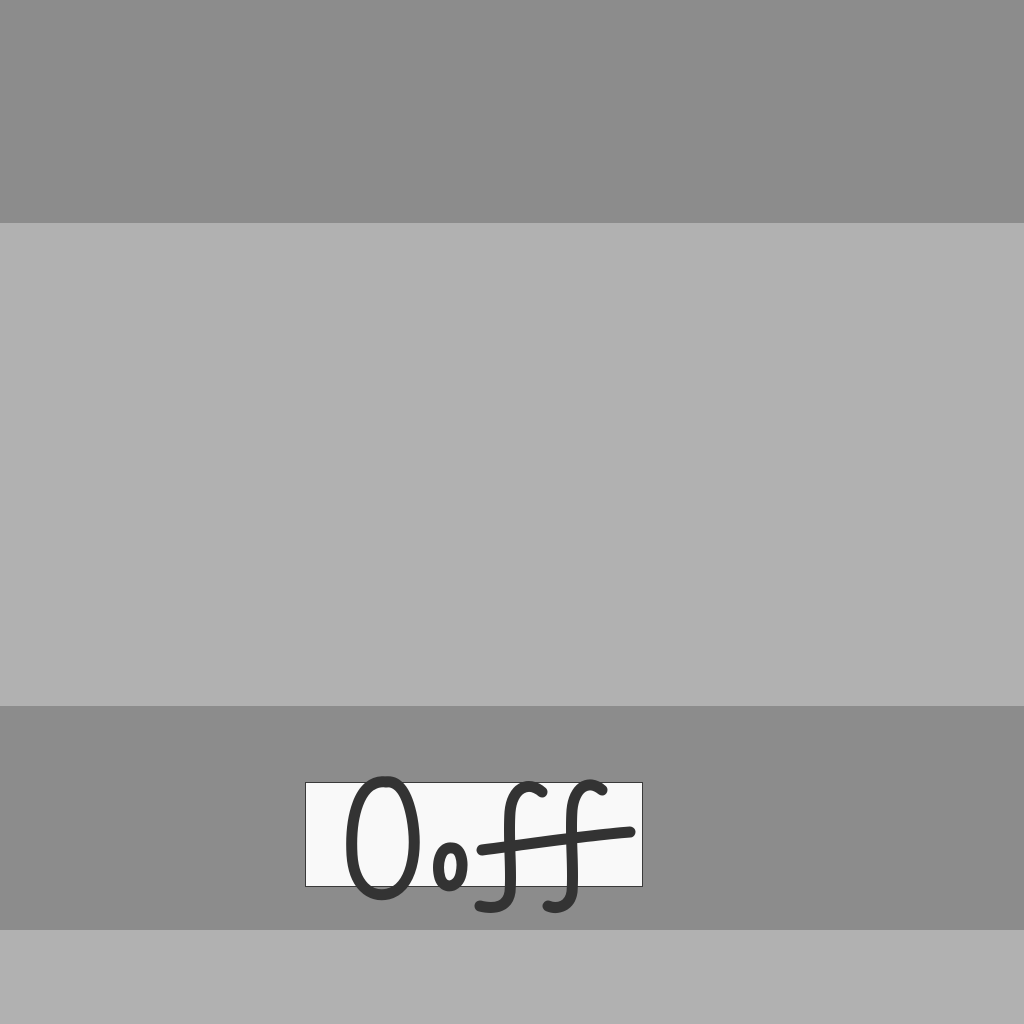  Describe the element at coordinates (450, 867) in the screenshot. I see `letter-o-small` at that location.